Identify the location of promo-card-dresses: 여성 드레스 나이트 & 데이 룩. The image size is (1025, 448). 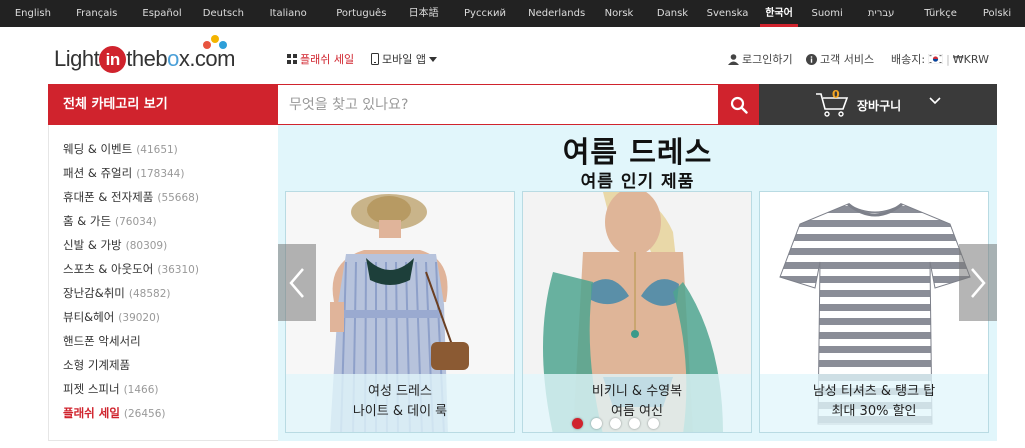
(400, 312).